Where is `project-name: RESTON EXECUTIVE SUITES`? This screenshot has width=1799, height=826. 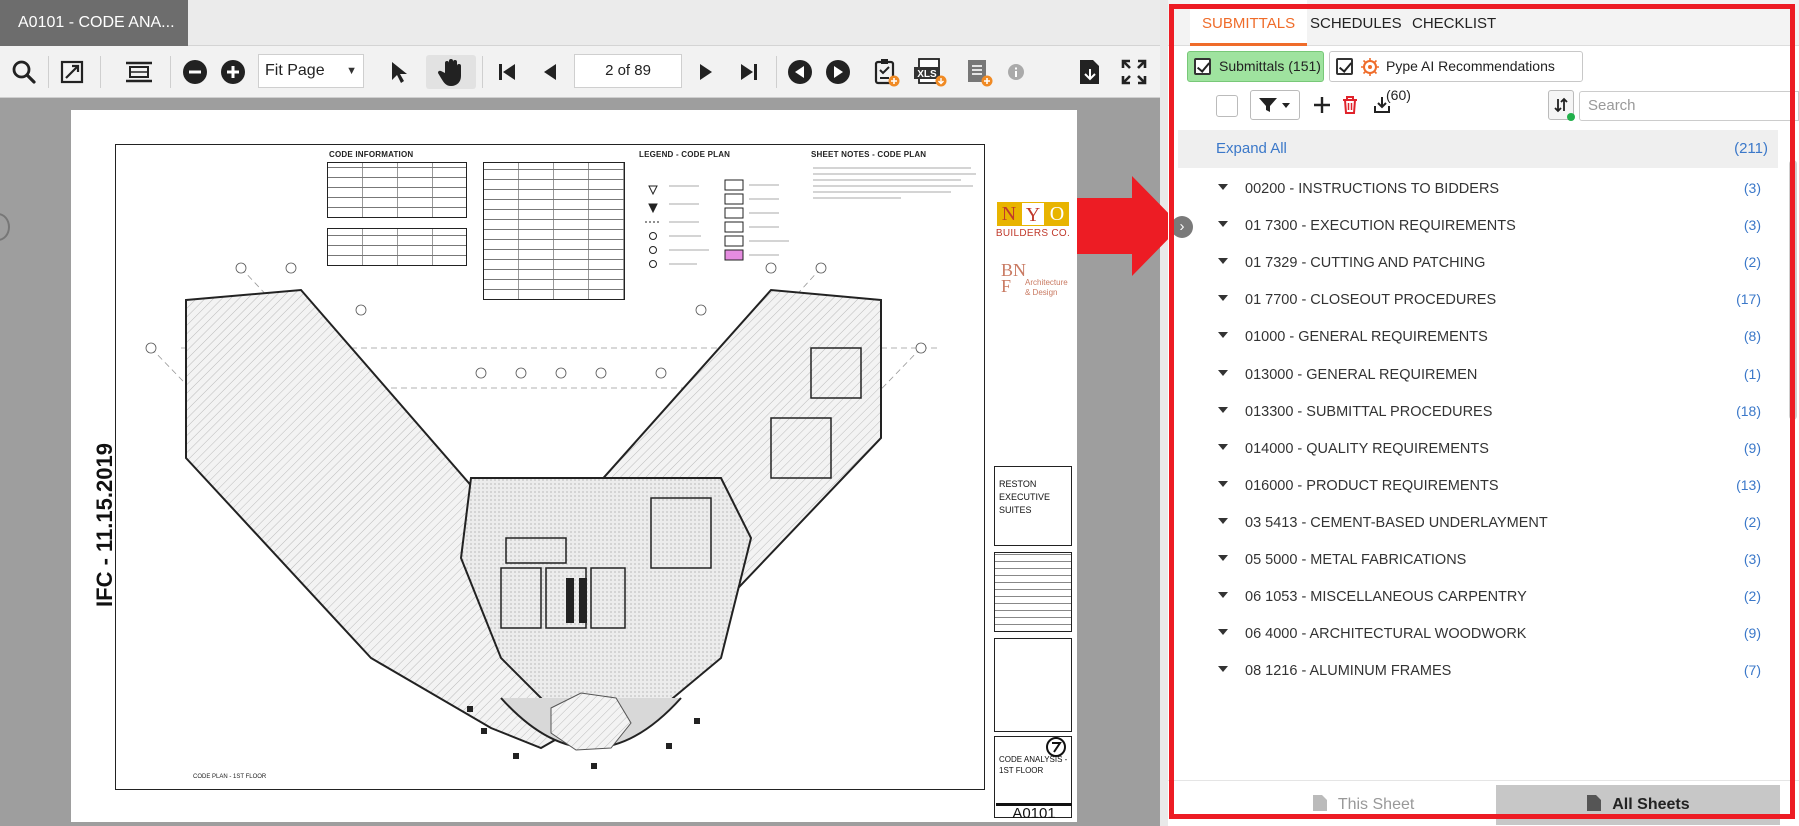
project-name: RESTON EXECUTIVE SUITES is located at coordinates (1025, 497).